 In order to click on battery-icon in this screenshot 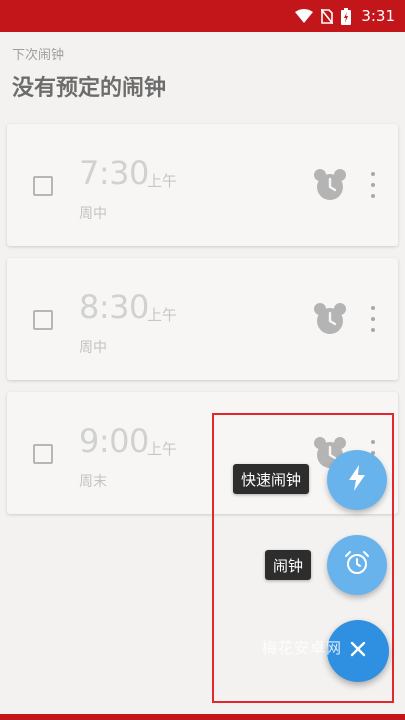, I will do `click(346, 16)`.